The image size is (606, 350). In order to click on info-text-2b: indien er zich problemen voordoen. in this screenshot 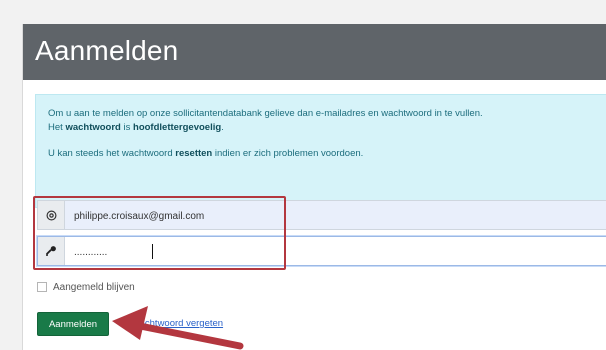, I will do `click(289, 153)`.